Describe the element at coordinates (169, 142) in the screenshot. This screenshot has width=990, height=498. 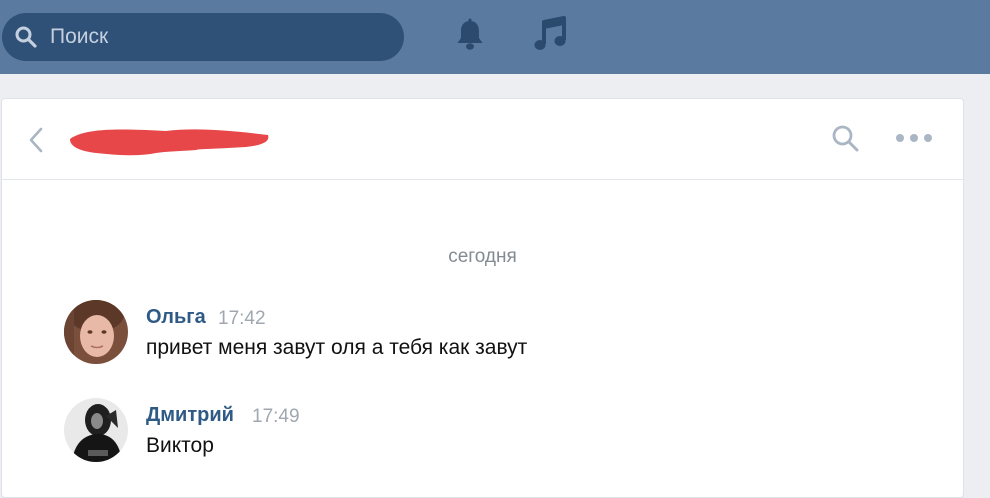
I see `redacted-chat-title` at that location.